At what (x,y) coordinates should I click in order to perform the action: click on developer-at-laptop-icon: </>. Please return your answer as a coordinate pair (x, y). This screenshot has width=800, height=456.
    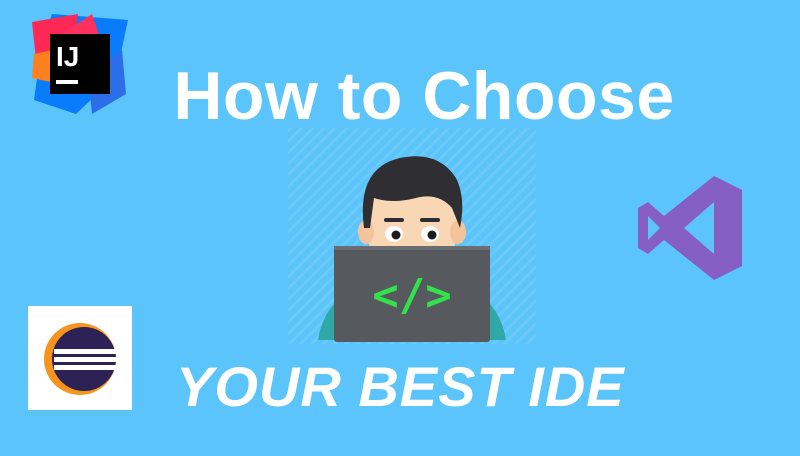
    Looking at the image, I should click on (412, 236).